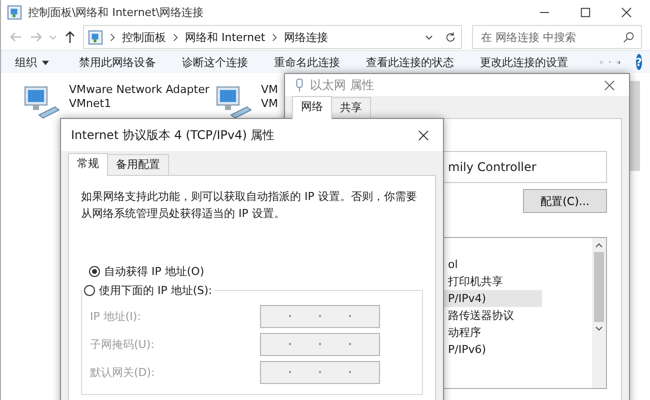 The width and height of the screenshot is (650, 400). I want to click on address-bar: 控制面板 网络和 Internet 网络连接, so click(272, 37).